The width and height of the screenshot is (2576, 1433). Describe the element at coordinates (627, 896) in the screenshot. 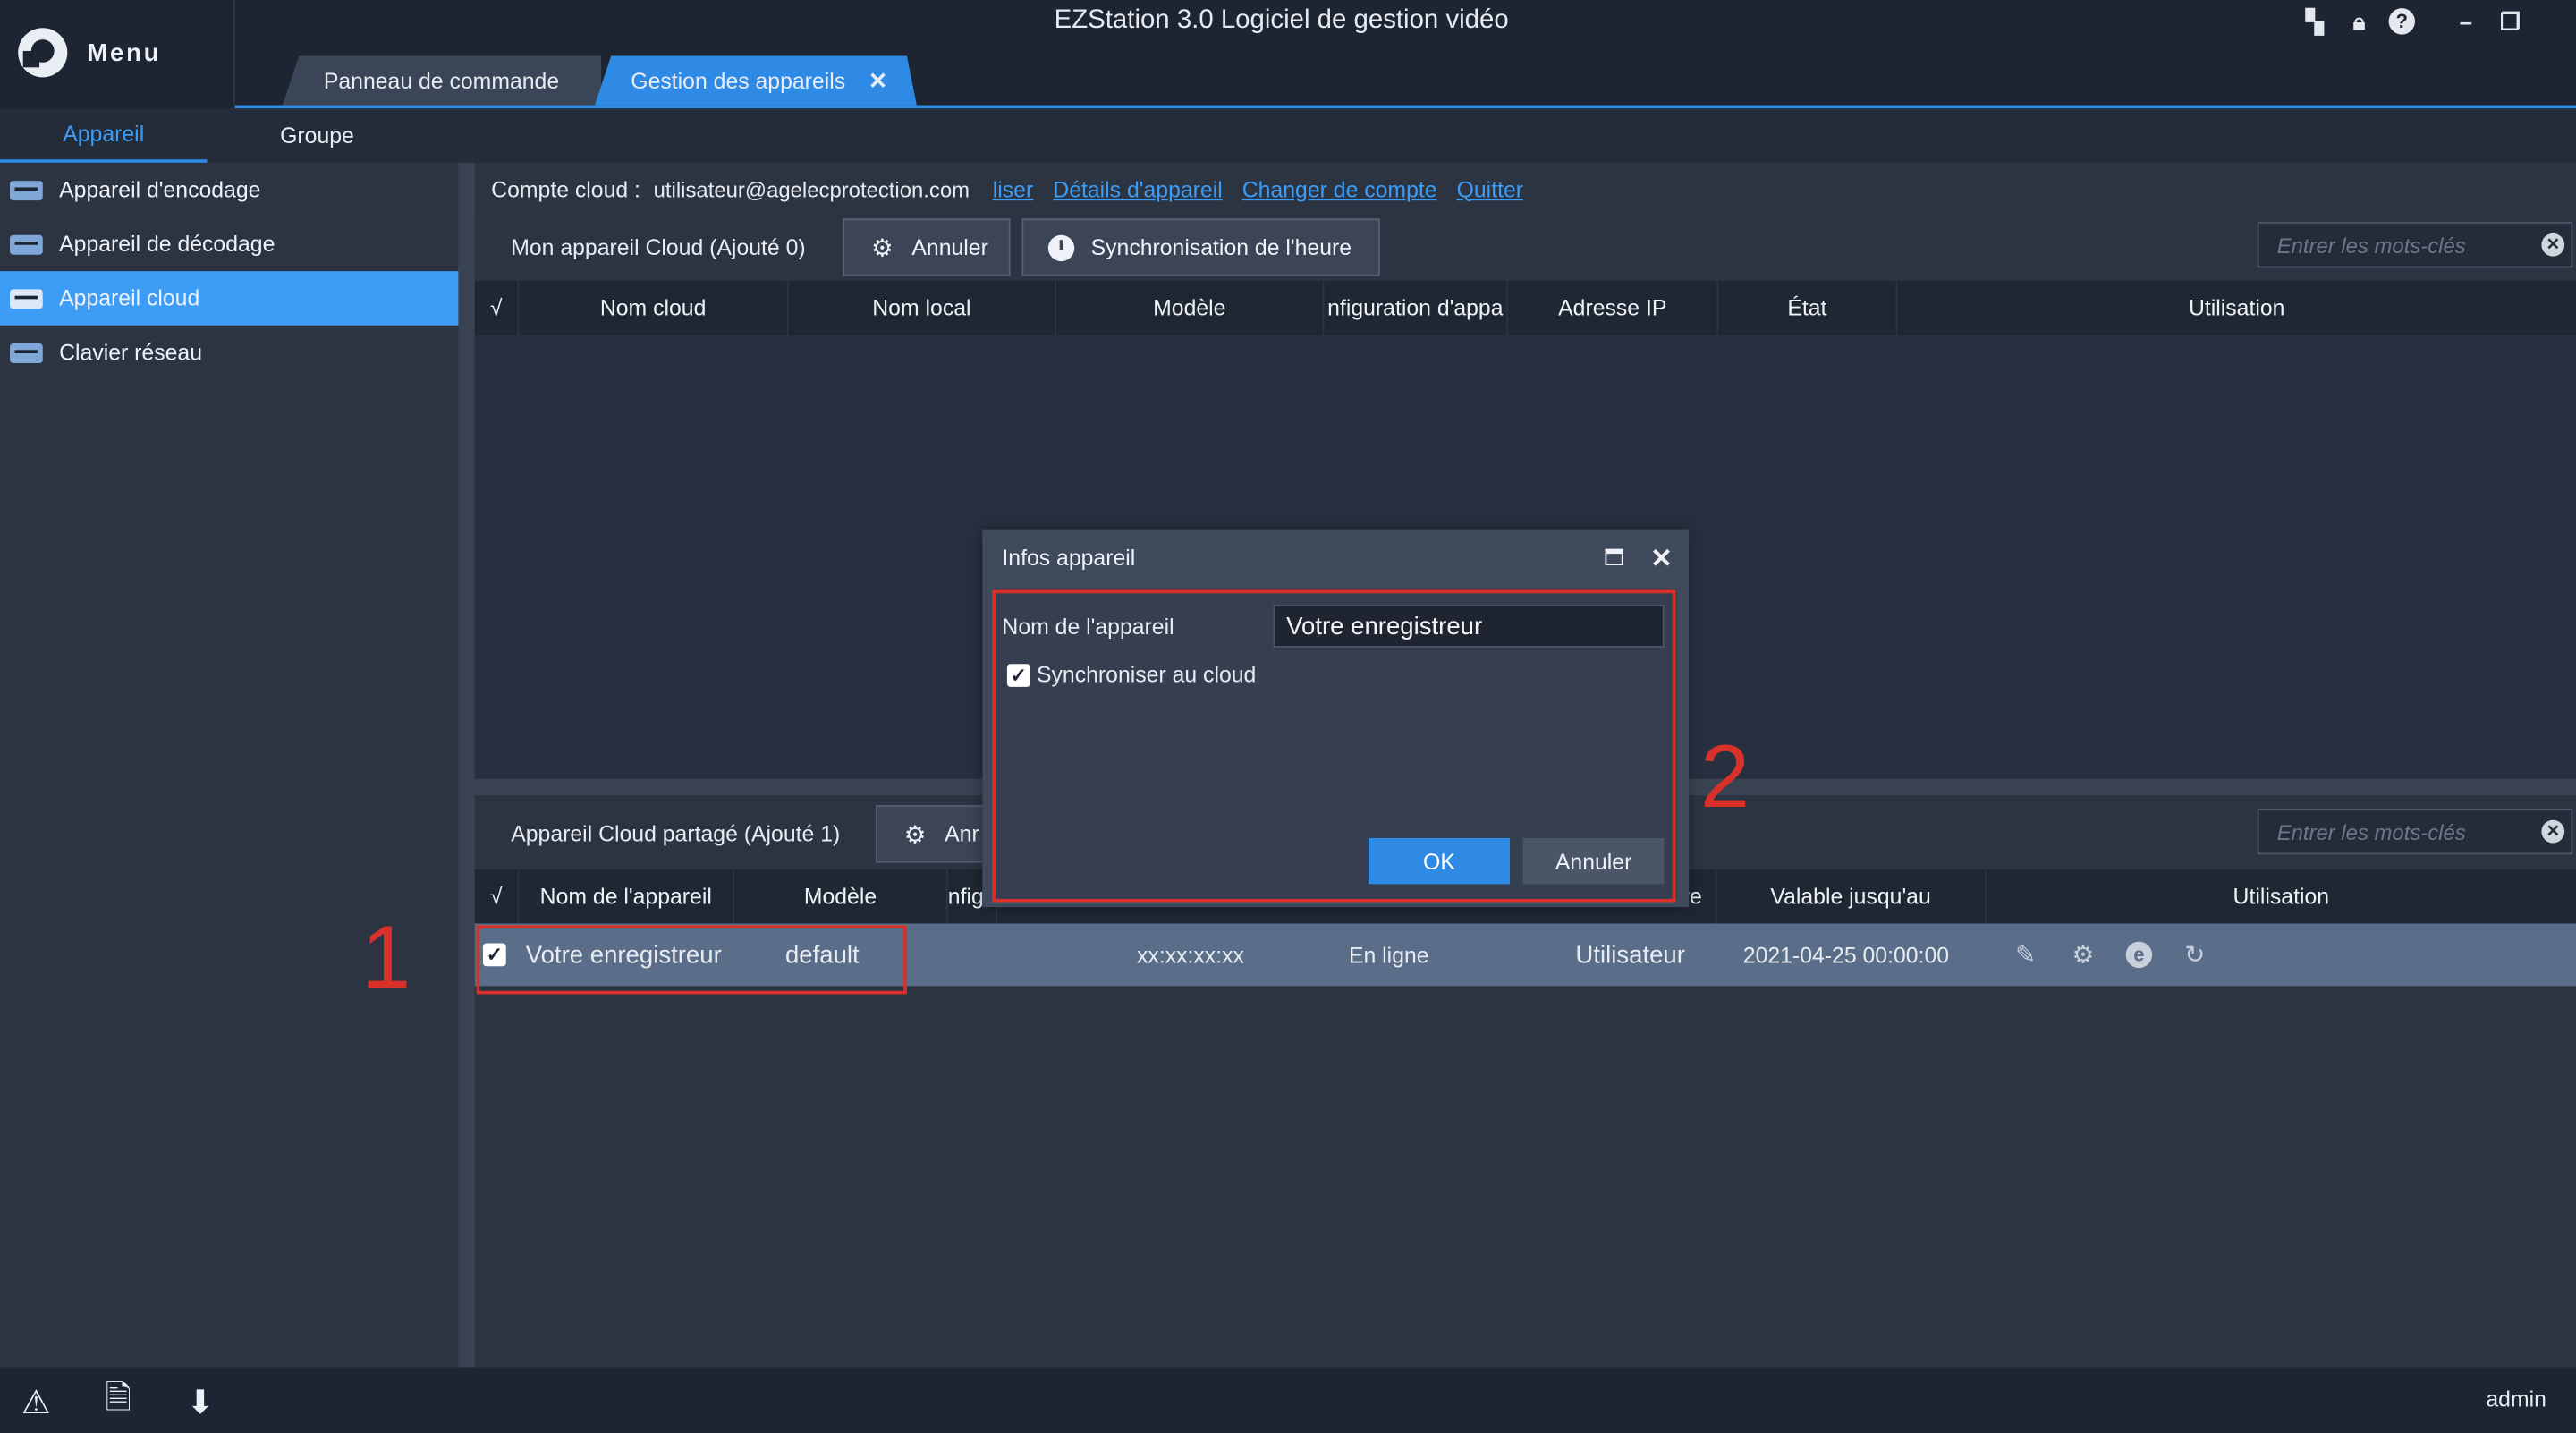

I see `col-nom-appareil: Nom de l'appareil` at that location.